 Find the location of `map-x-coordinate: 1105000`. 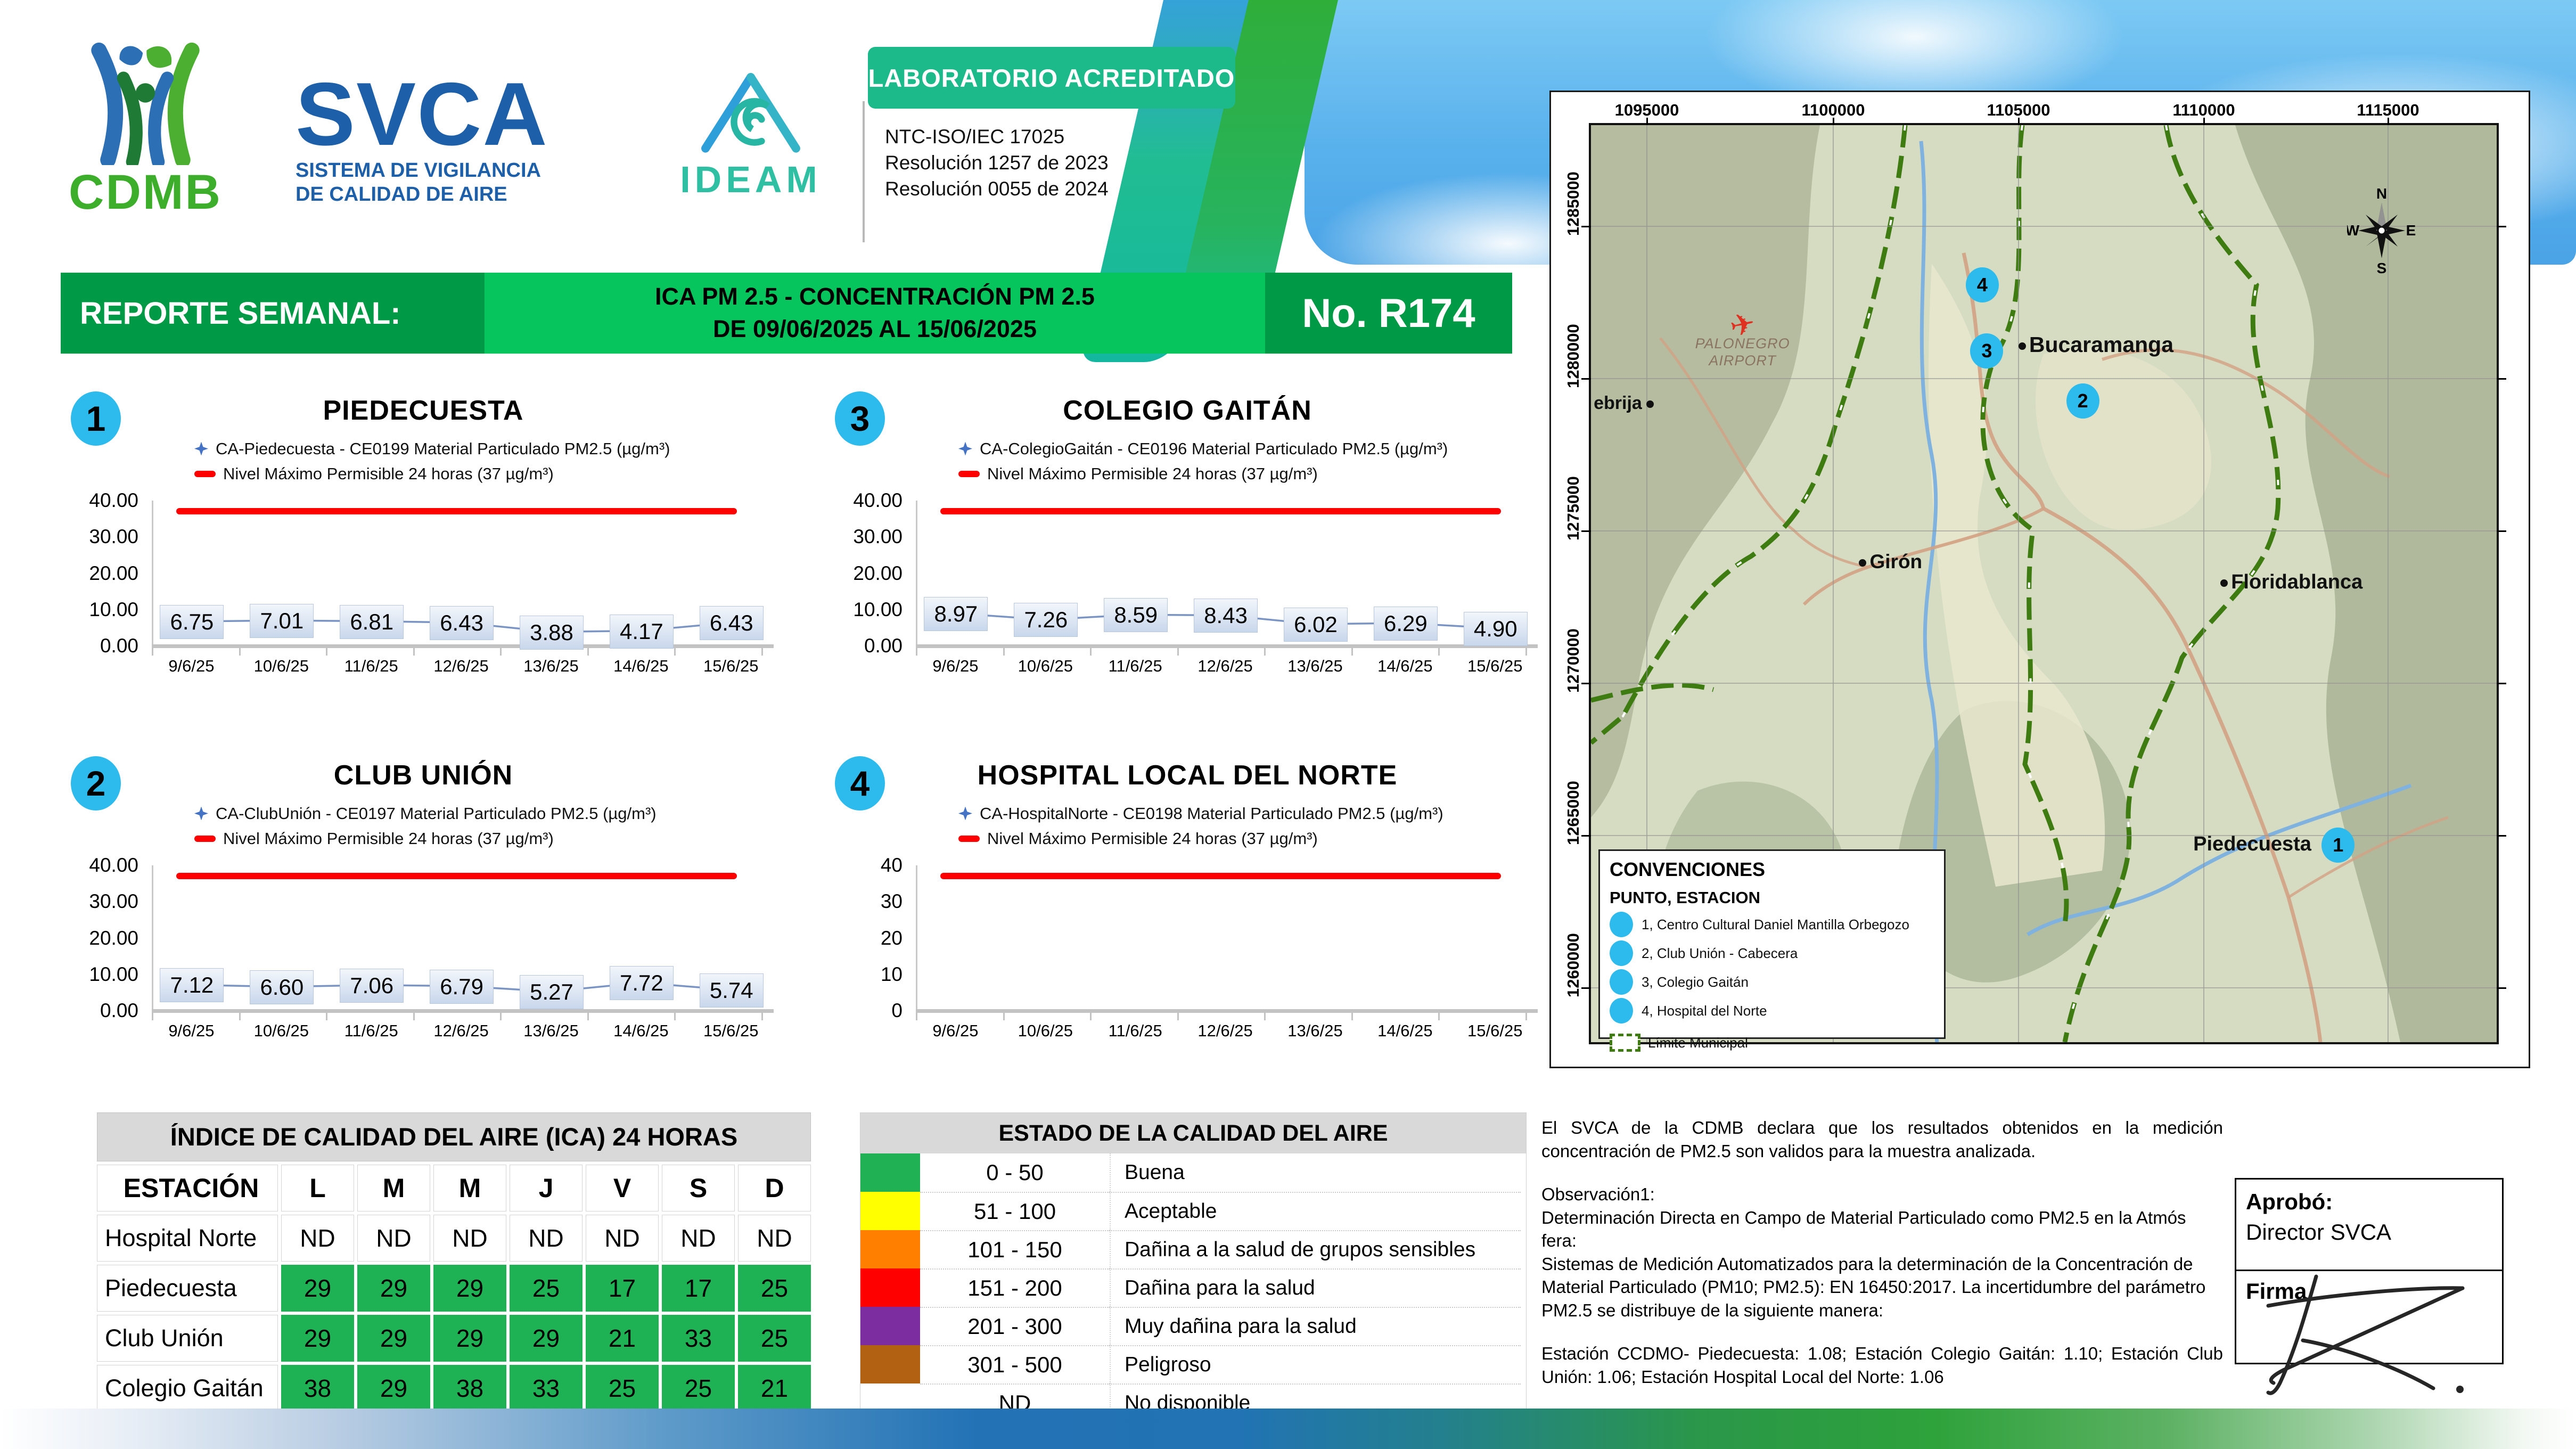

map-x-coordinate: 1105000 is located at coordinates (2018, 110).